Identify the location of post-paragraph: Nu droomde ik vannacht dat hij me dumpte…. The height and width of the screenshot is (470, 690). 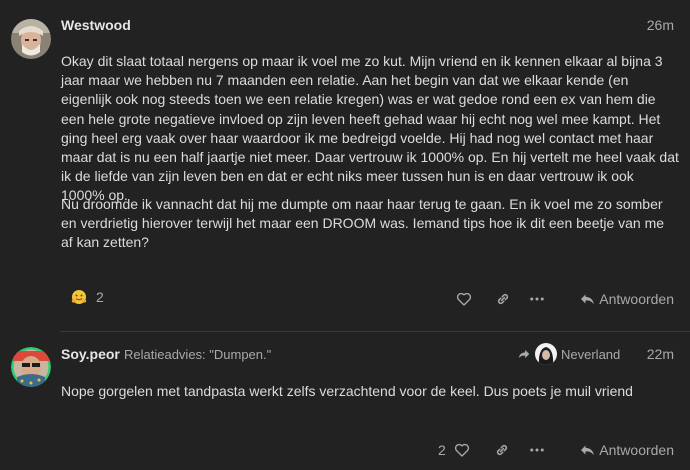
(363, 223).